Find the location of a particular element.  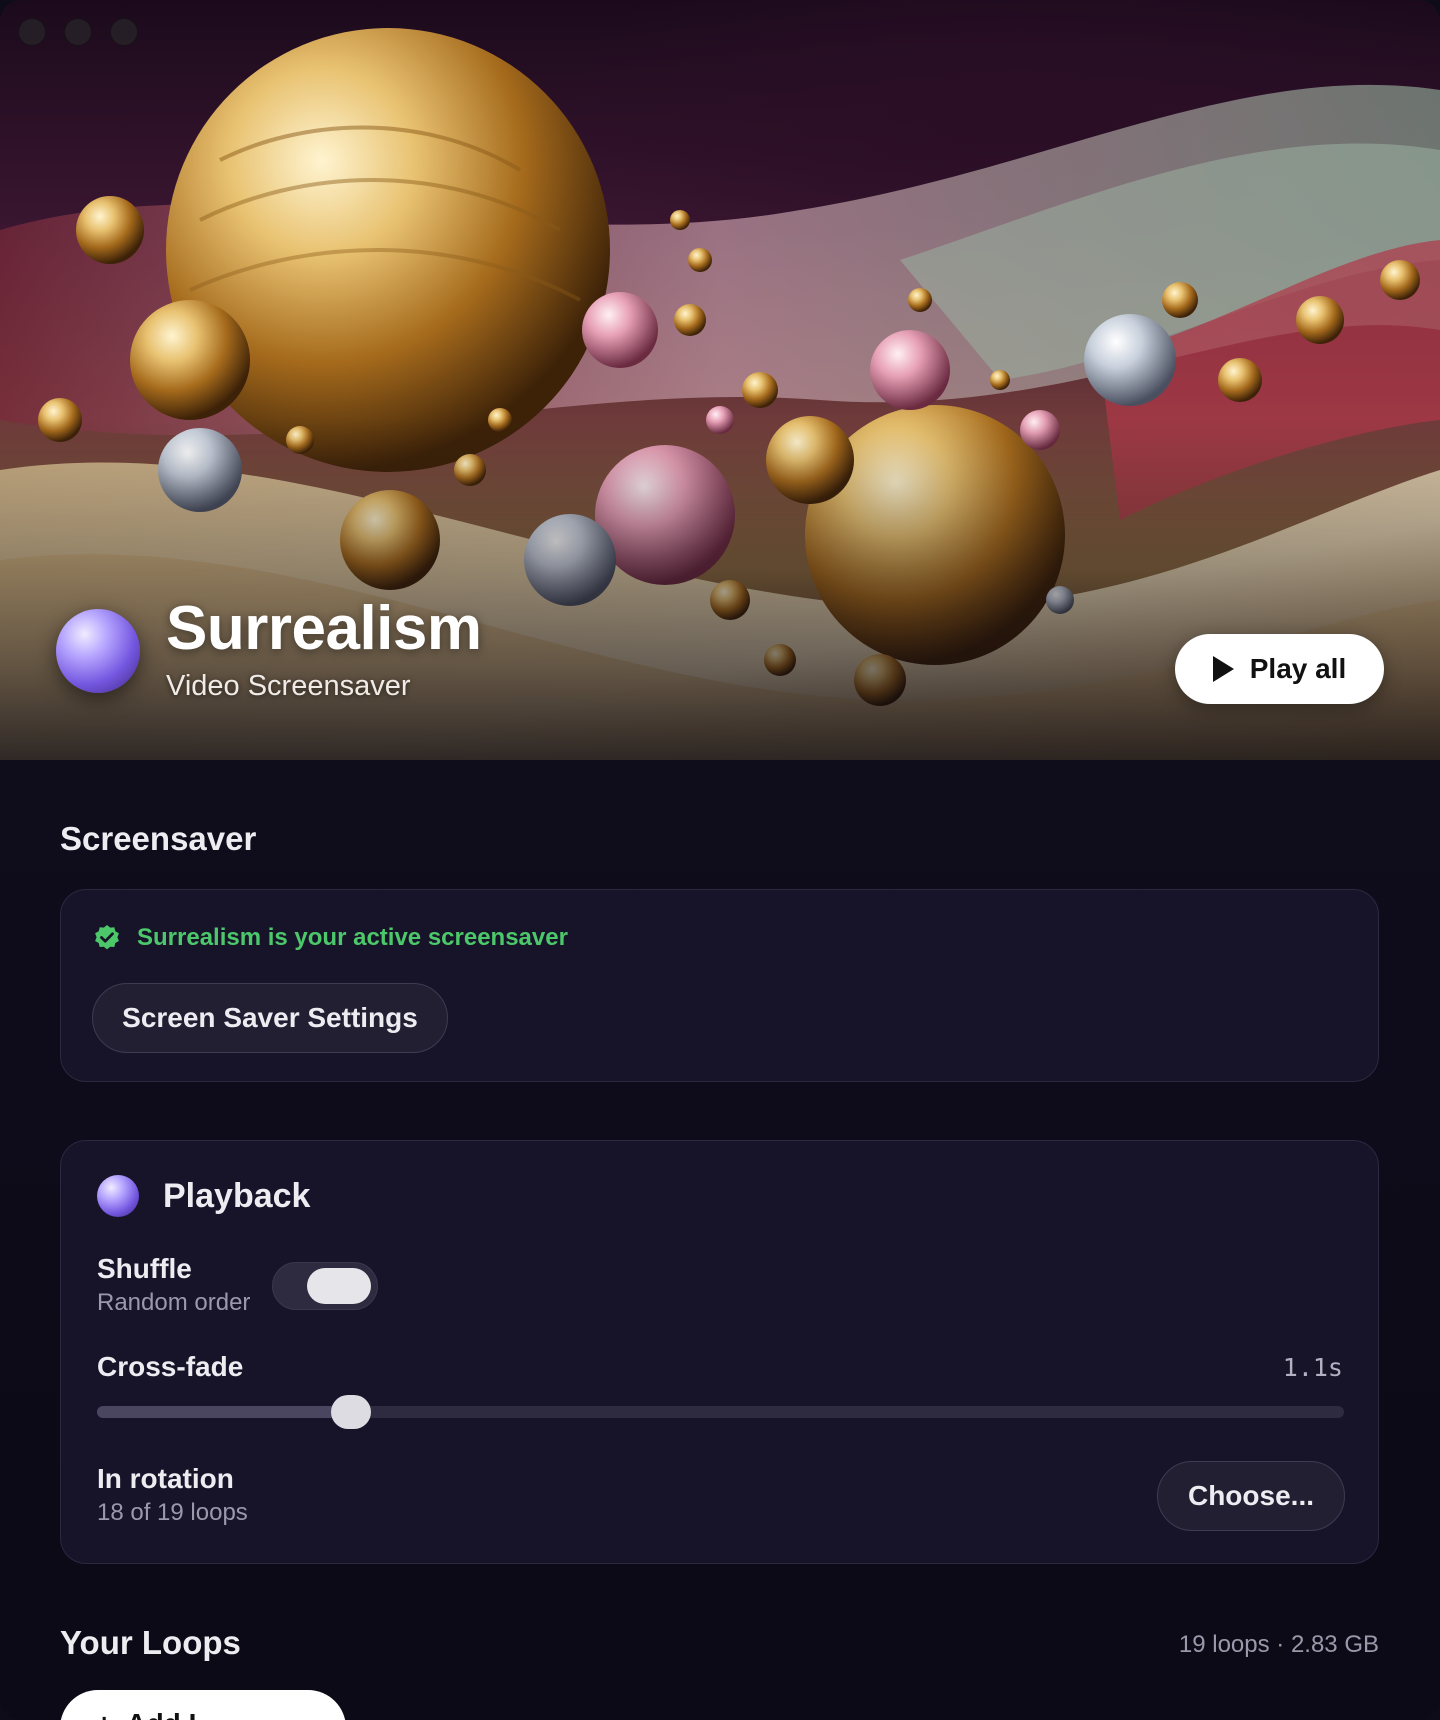

shuffle-toggle-knob is located at coordinates (339, 1286).